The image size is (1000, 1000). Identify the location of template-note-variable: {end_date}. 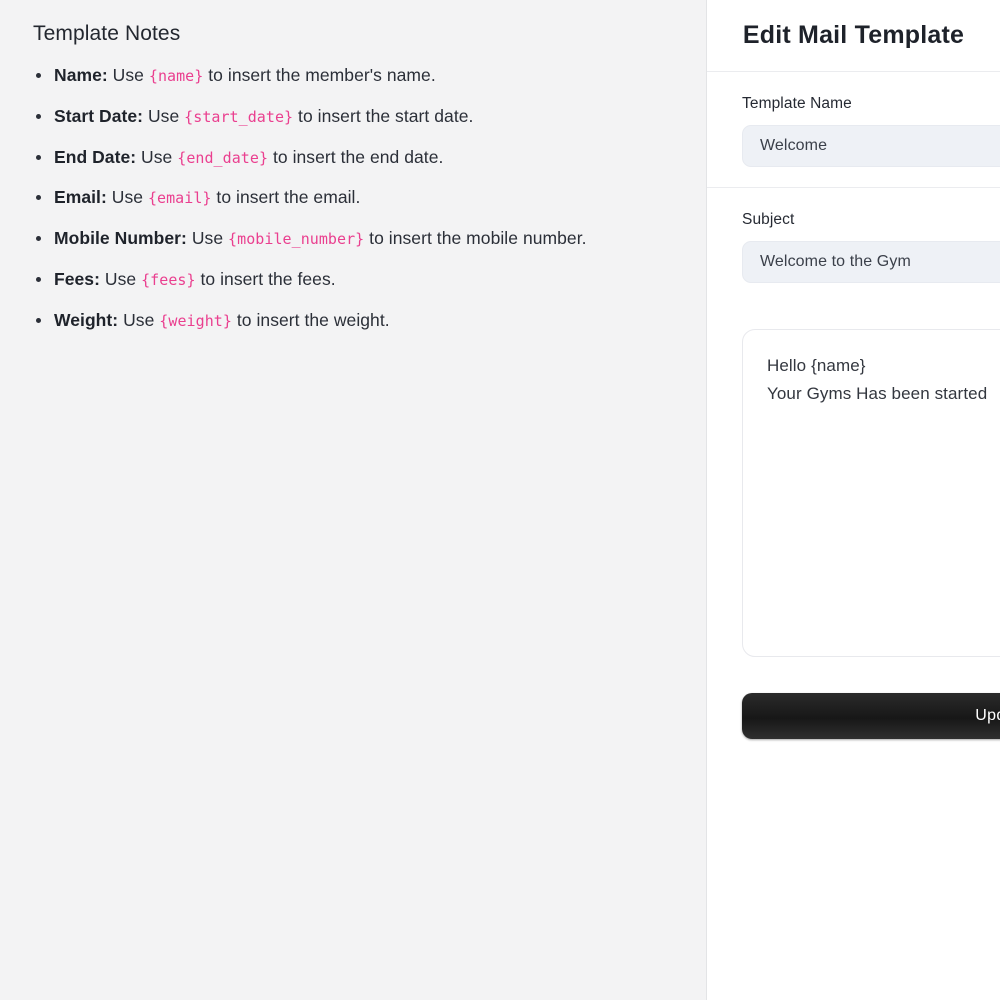
(223, 157).